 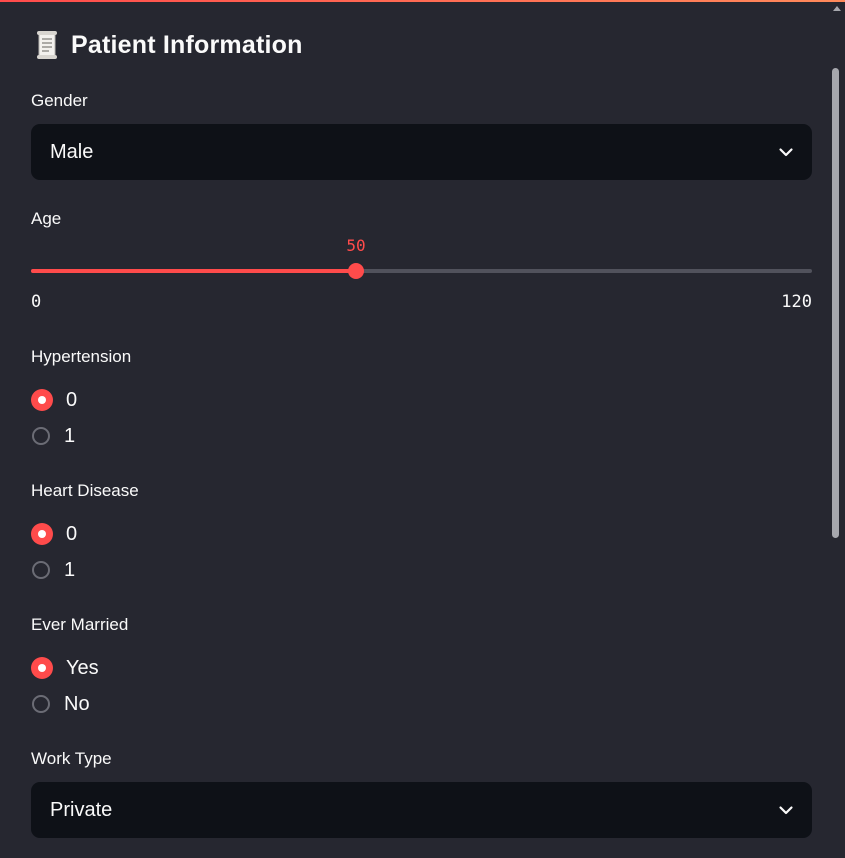 What do you see at coordinates (85, 490) in the screenshot?
I see `heart-disease-label: Heart Disease` at bounding box center [85, 490].